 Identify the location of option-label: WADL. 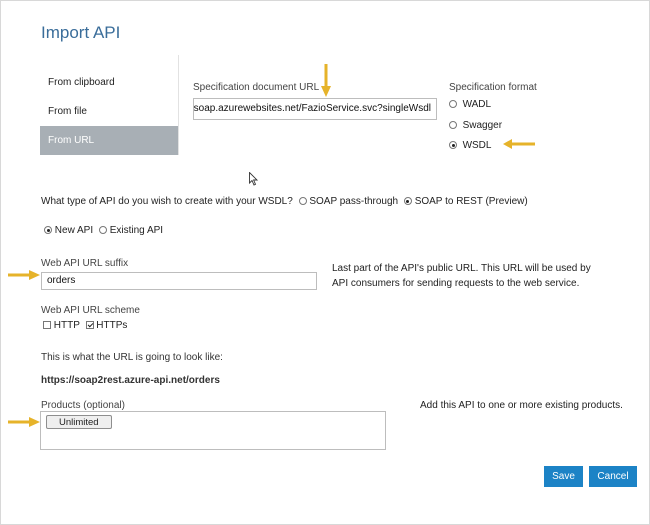
(477, 104).